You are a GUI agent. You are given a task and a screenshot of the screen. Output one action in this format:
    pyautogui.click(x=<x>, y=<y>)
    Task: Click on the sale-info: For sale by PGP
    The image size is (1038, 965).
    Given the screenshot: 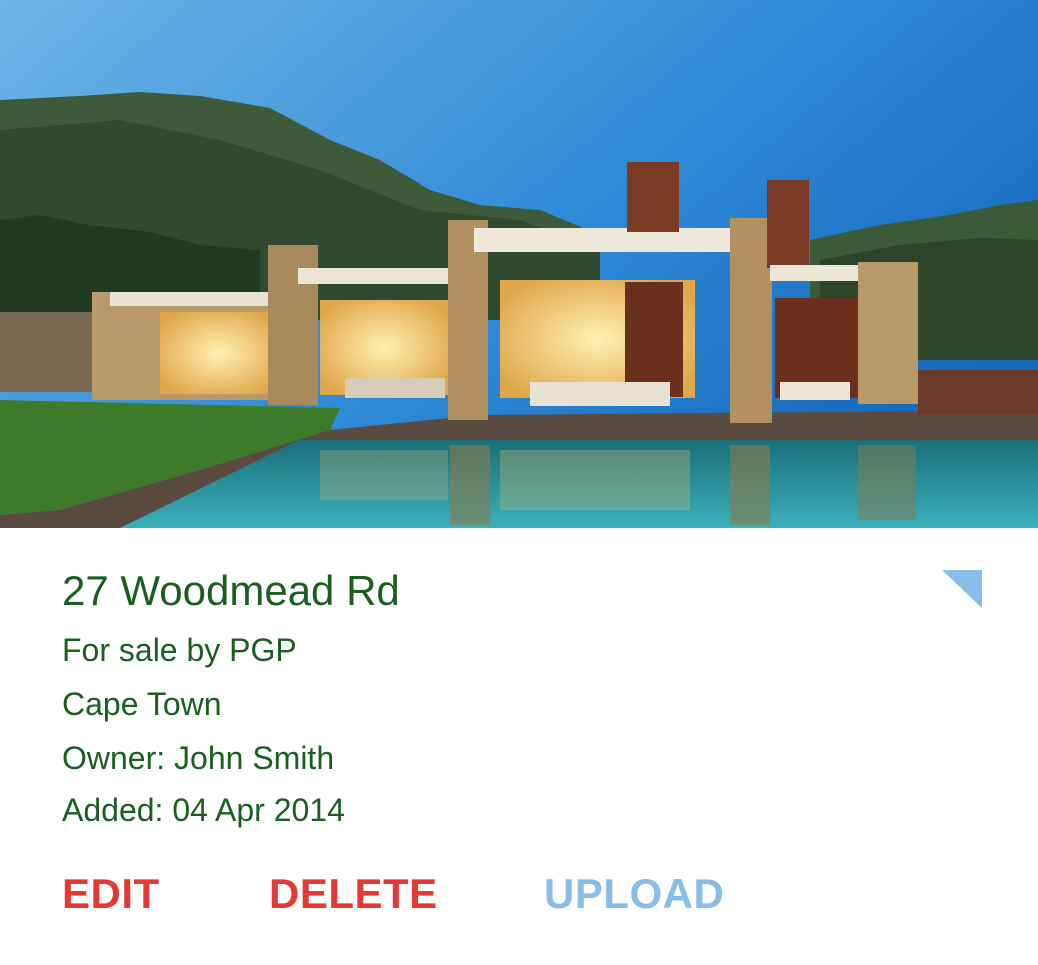 What is the action you would take?
    pyautogui.click(x=179, y=650)
    